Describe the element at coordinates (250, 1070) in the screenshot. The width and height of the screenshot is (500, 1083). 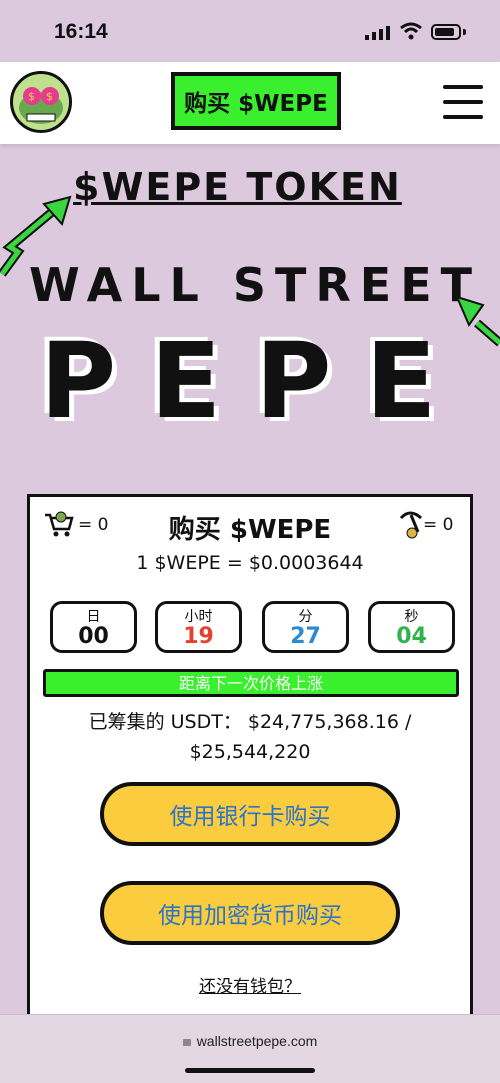
I see `home-indicator` at that location.